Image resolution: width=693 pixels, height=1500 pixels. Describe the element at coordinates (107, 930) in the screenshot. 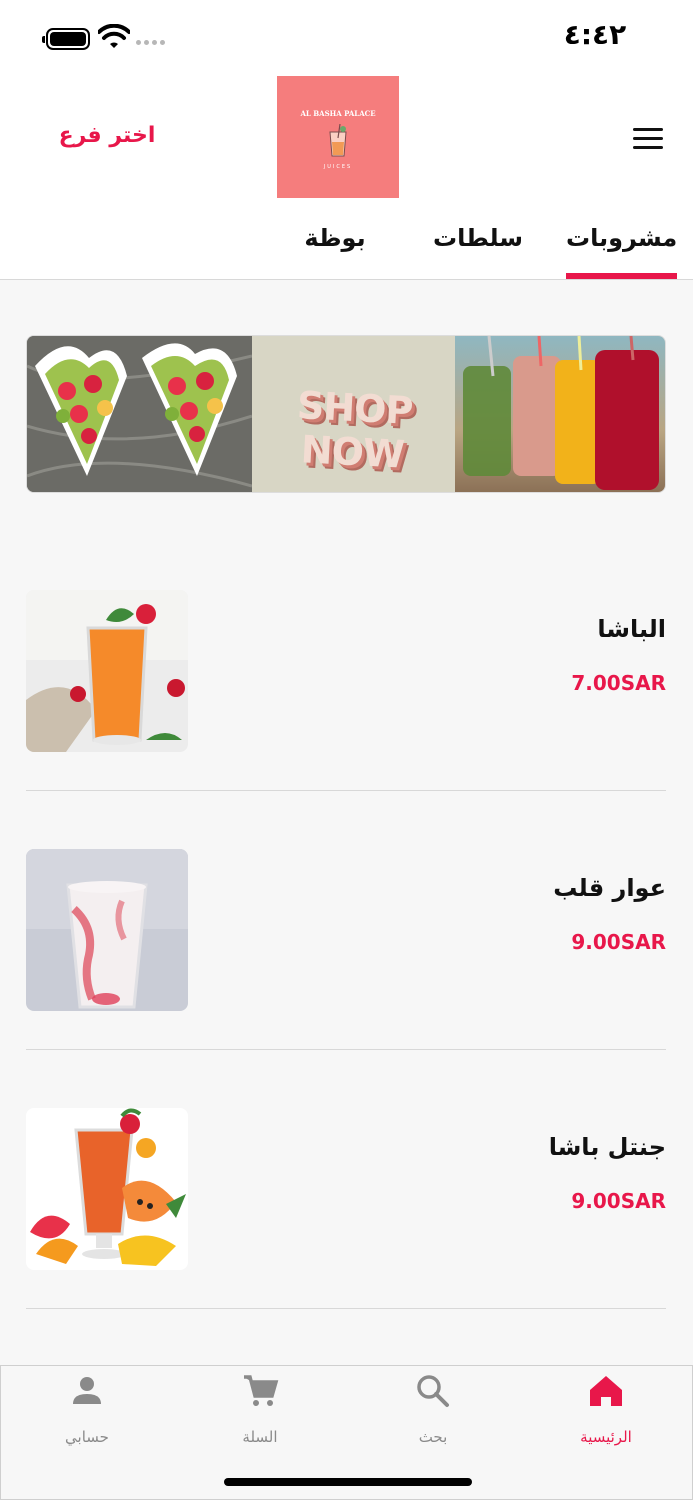

I see `strawberry-milk-image` at that location.